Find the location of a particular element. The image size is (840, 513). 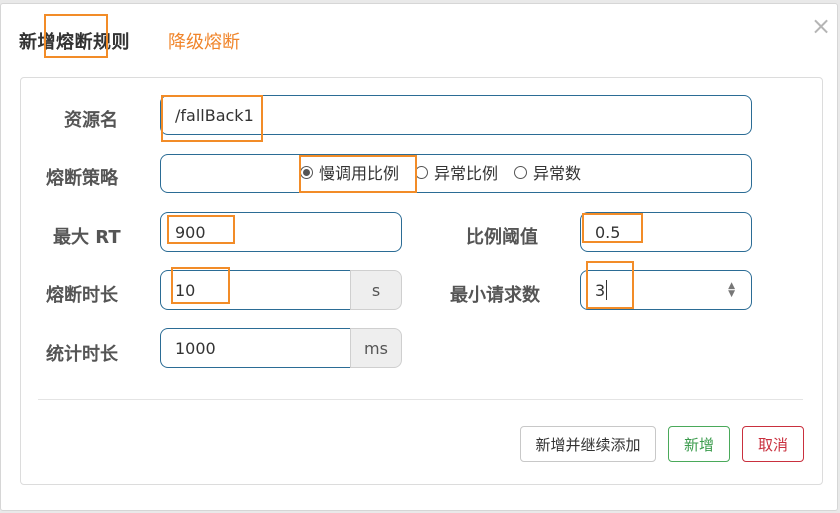

strategy-option-error-count: 异常数 is located at coordinates (547, 172).